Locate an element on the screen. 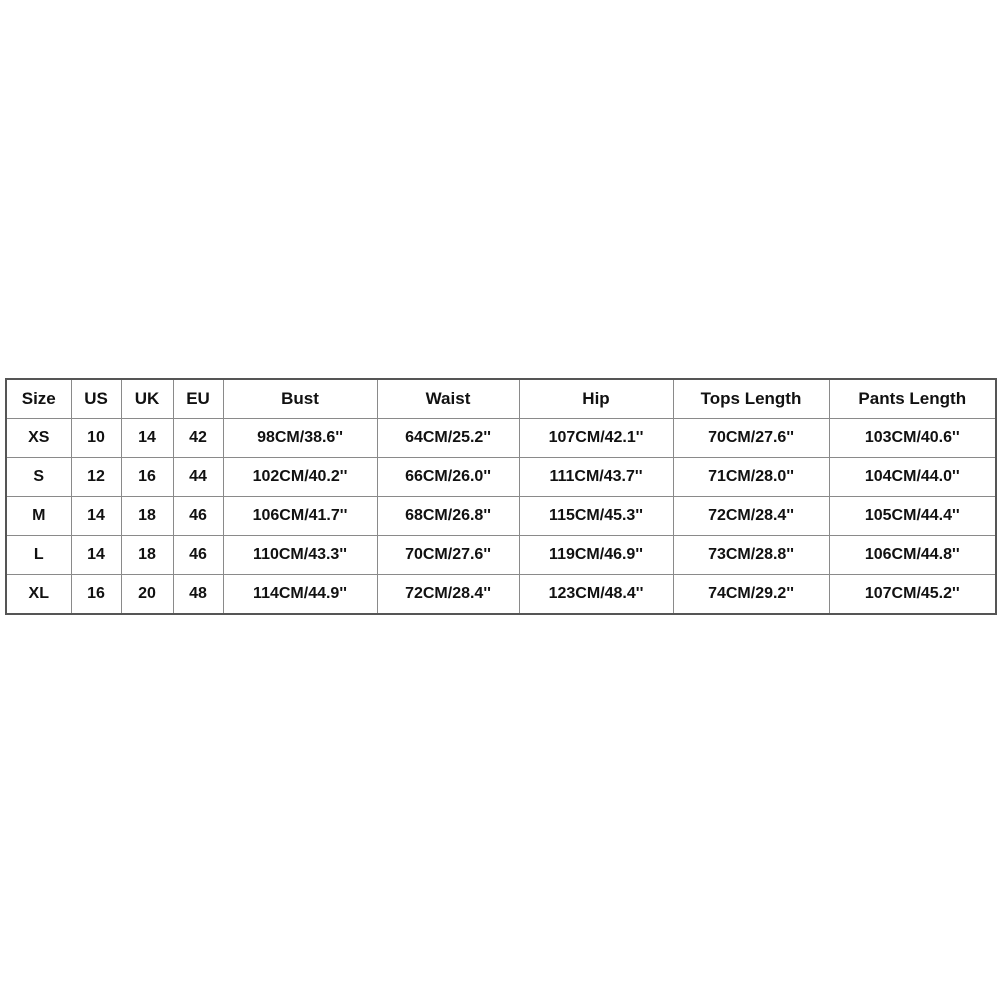 The width and height of the screenshot is (1000, 1000). cell-size: XL is located at coordinates (38, 594).